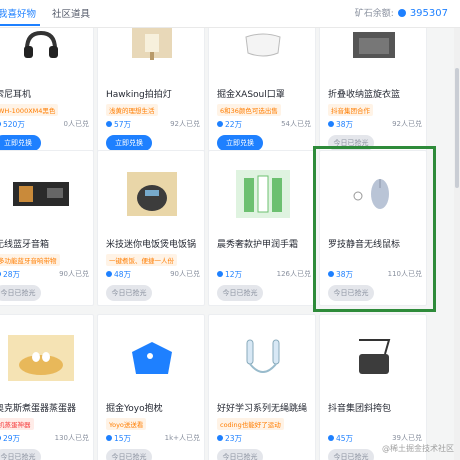 This screenshot has height=460, width=460. What do you see at coordinates (293, 274) in the screenshot?
I see `redeemed-count: 126人已兑` at bounding box center [293, 274].